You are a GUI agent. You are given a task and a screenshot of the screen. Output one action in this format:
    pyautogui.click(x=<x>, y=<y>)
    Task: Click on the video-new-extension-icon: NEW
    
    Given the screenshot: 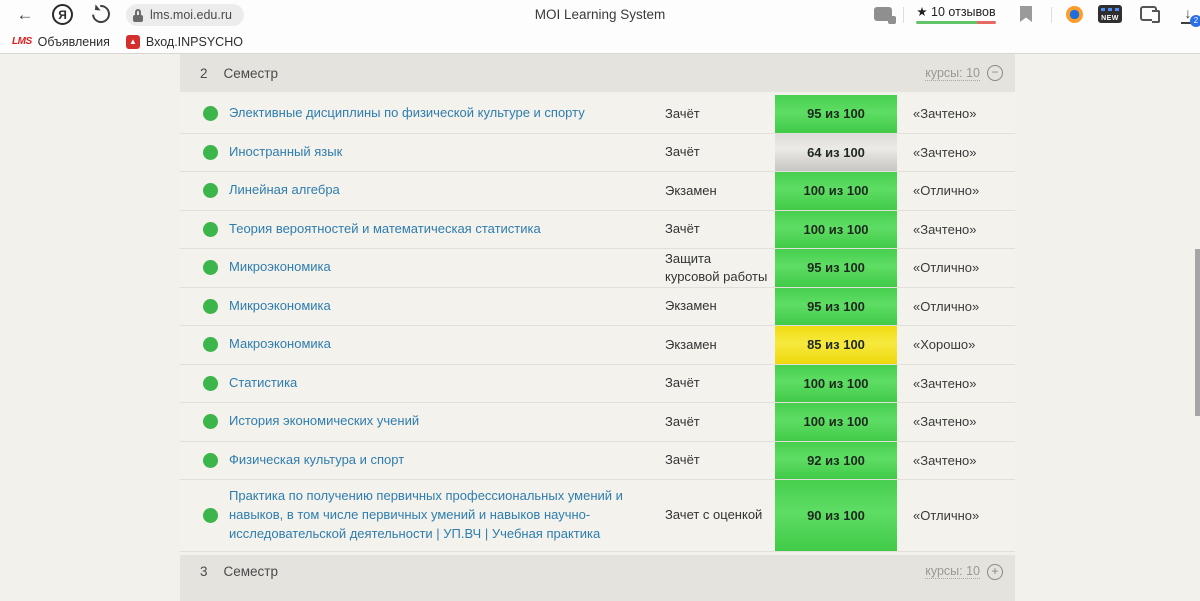 What is the action you would take?
    pyautogui.click(x=1110, y=13)
    